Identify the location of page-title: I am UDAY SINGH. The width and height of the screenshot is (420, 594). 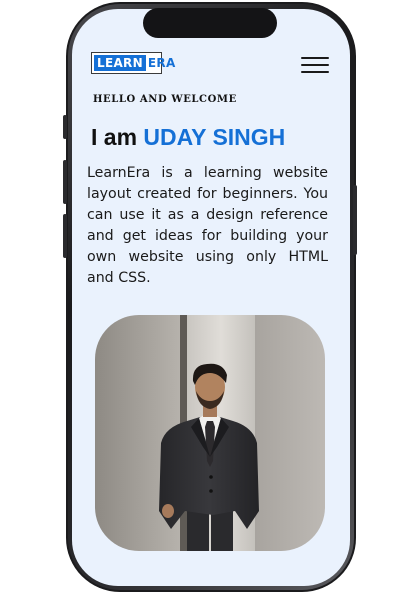
(188, 137).